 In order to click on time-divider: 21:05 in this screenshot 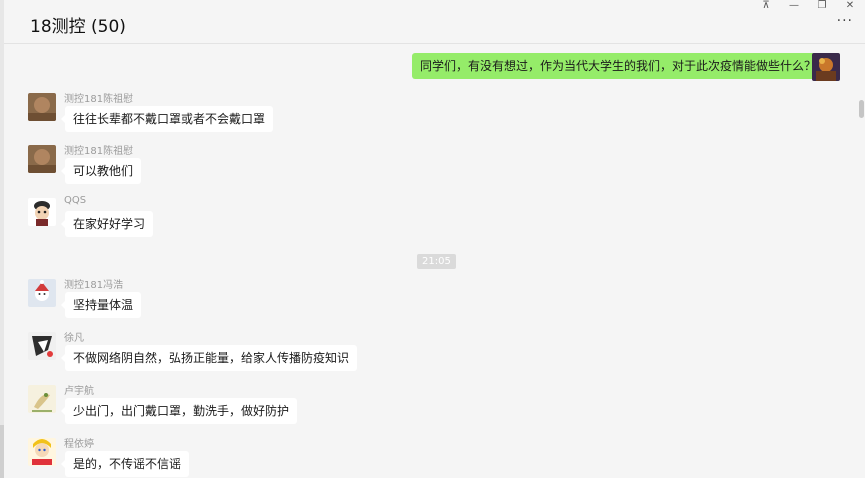, I will do `click(436, 261)`.